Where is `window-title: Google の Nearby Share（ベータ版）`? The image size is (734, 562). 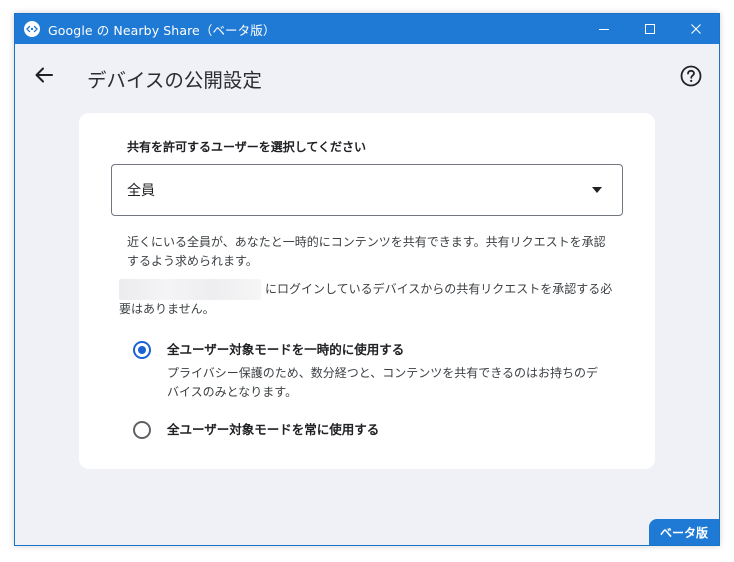 window-title: Google の Nearby Share（ベータ版） is located at coordinates (162, 30).